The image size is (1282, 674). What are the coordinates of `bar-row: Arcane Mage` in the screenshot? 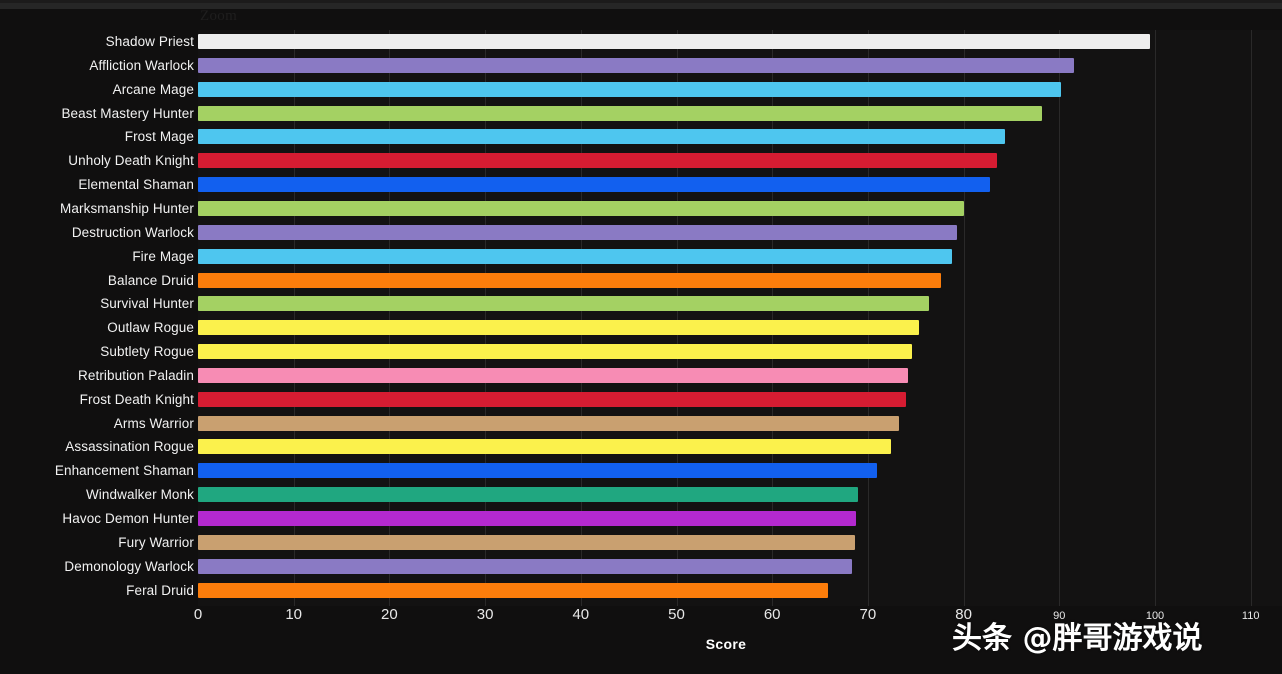 It's located at (641, 90).